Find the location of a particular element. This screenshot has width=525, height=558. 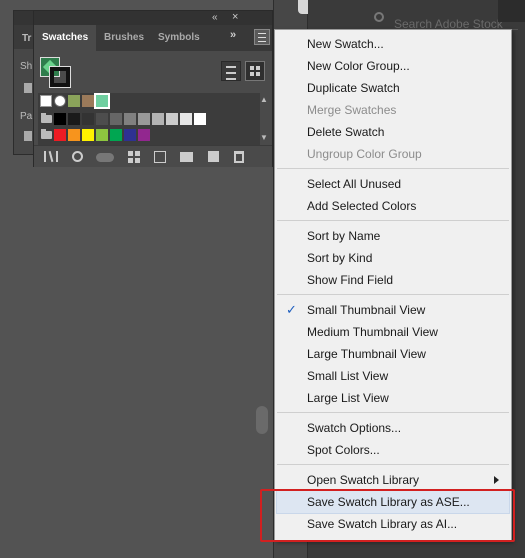

panel-tabs: Swatches Brushes Symbols » is located at coordinates (153, 38).